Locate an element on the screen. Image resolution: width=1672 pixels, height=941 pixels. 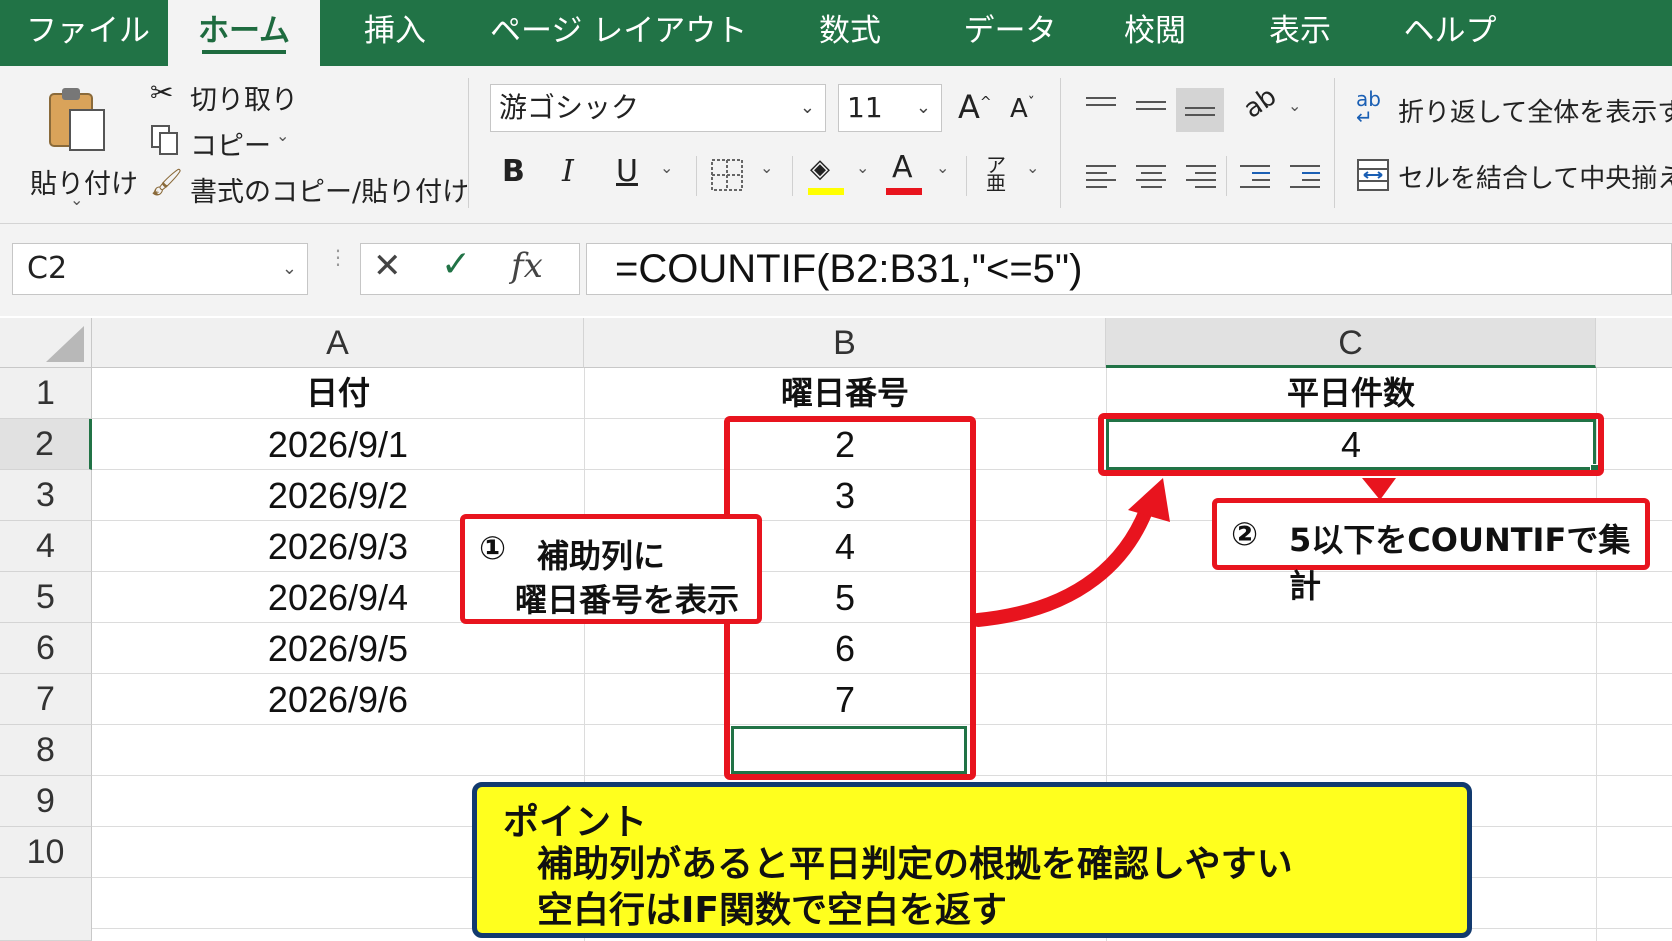
merge-center-label: セルを結合して中央揃え is located at coordinates (1535, 179).